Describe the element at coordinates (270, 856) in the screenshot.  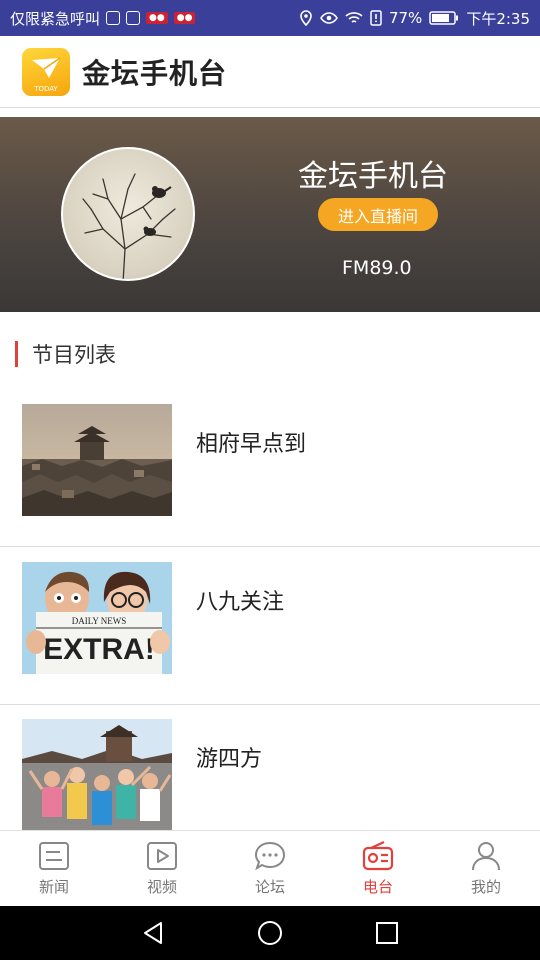
I see `forum-icon` at that location.